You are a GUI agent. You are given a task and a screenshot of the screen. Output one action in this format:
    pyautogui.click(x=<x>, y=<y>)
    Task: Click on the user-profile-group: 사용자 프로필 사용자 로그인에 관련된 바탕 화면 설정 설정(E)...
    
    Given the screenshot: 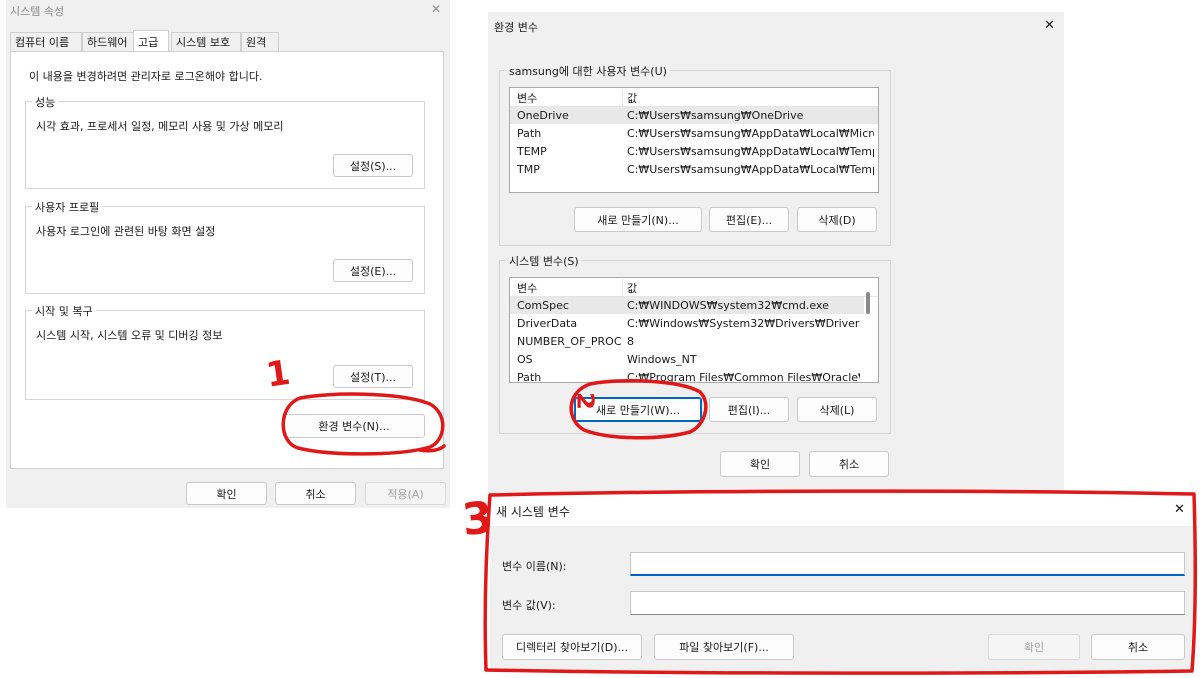 What is the action you would take?
    pyautogui.click(x=225, y=246)
    